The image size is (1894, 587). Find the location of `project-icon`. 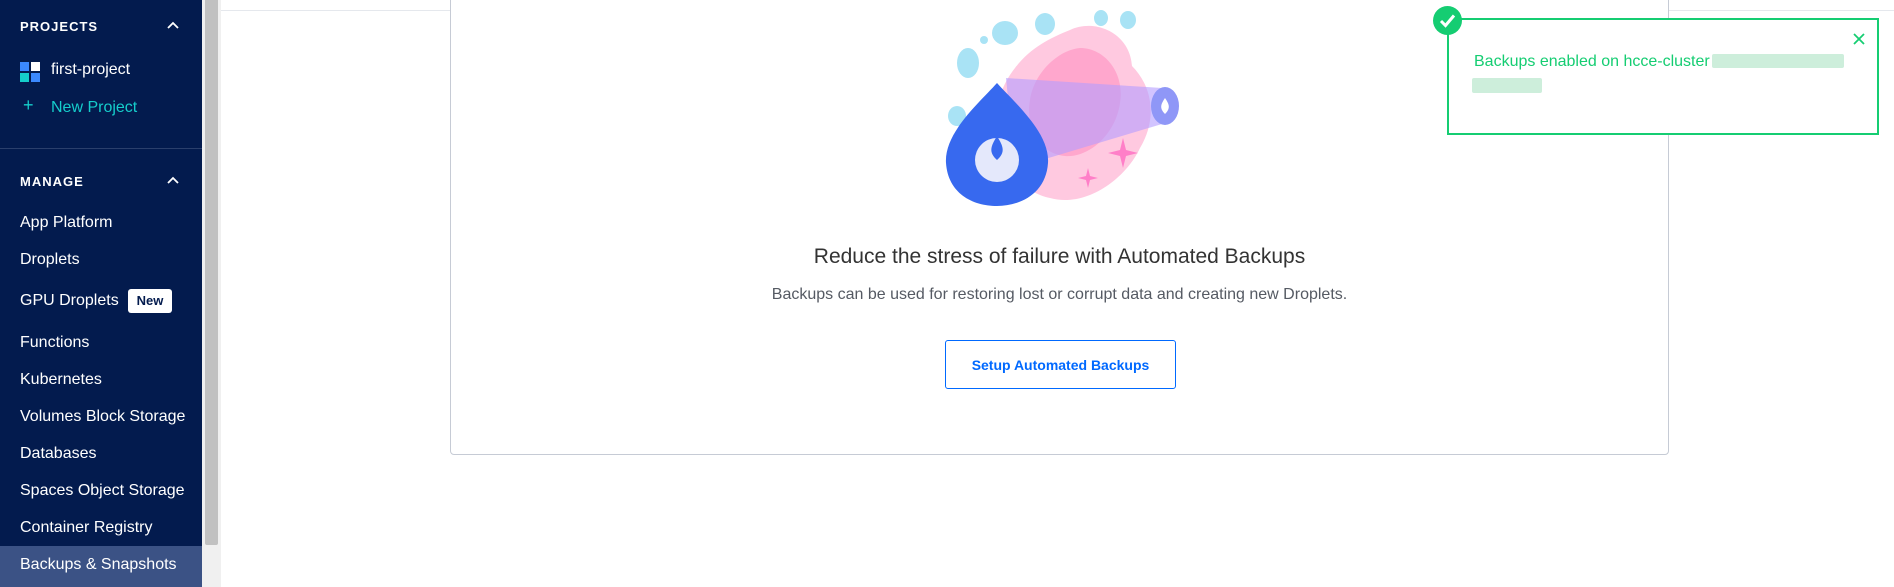

project-icon is located at coordinates (30, 72).